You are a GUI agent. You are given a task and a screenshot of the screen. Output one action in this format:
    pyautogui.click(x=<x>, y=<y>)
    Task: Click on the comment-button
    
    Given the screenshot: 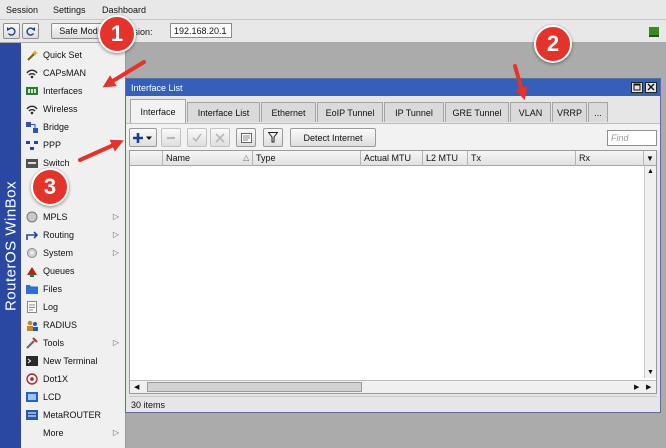 What is the action you would take?
    pyautogui.click(x=246, y=137)
    